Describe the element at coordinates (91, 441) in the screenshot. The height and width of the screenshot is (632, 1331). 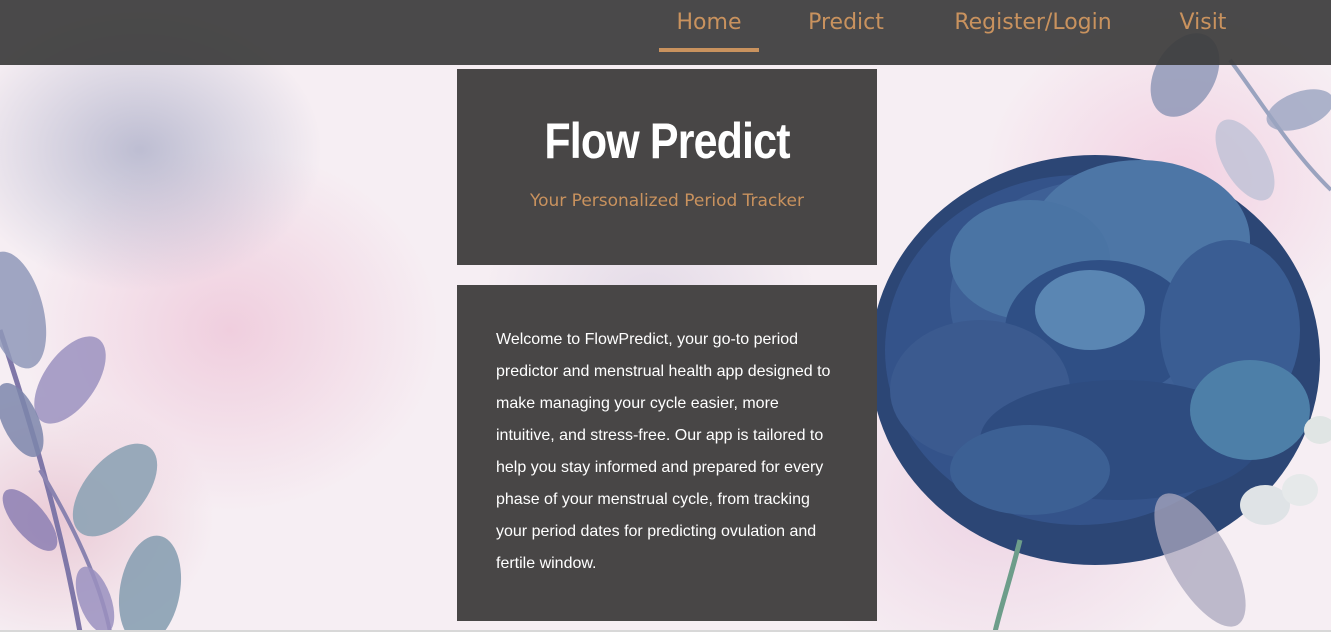
I see `left-leaf-branch` at that location.